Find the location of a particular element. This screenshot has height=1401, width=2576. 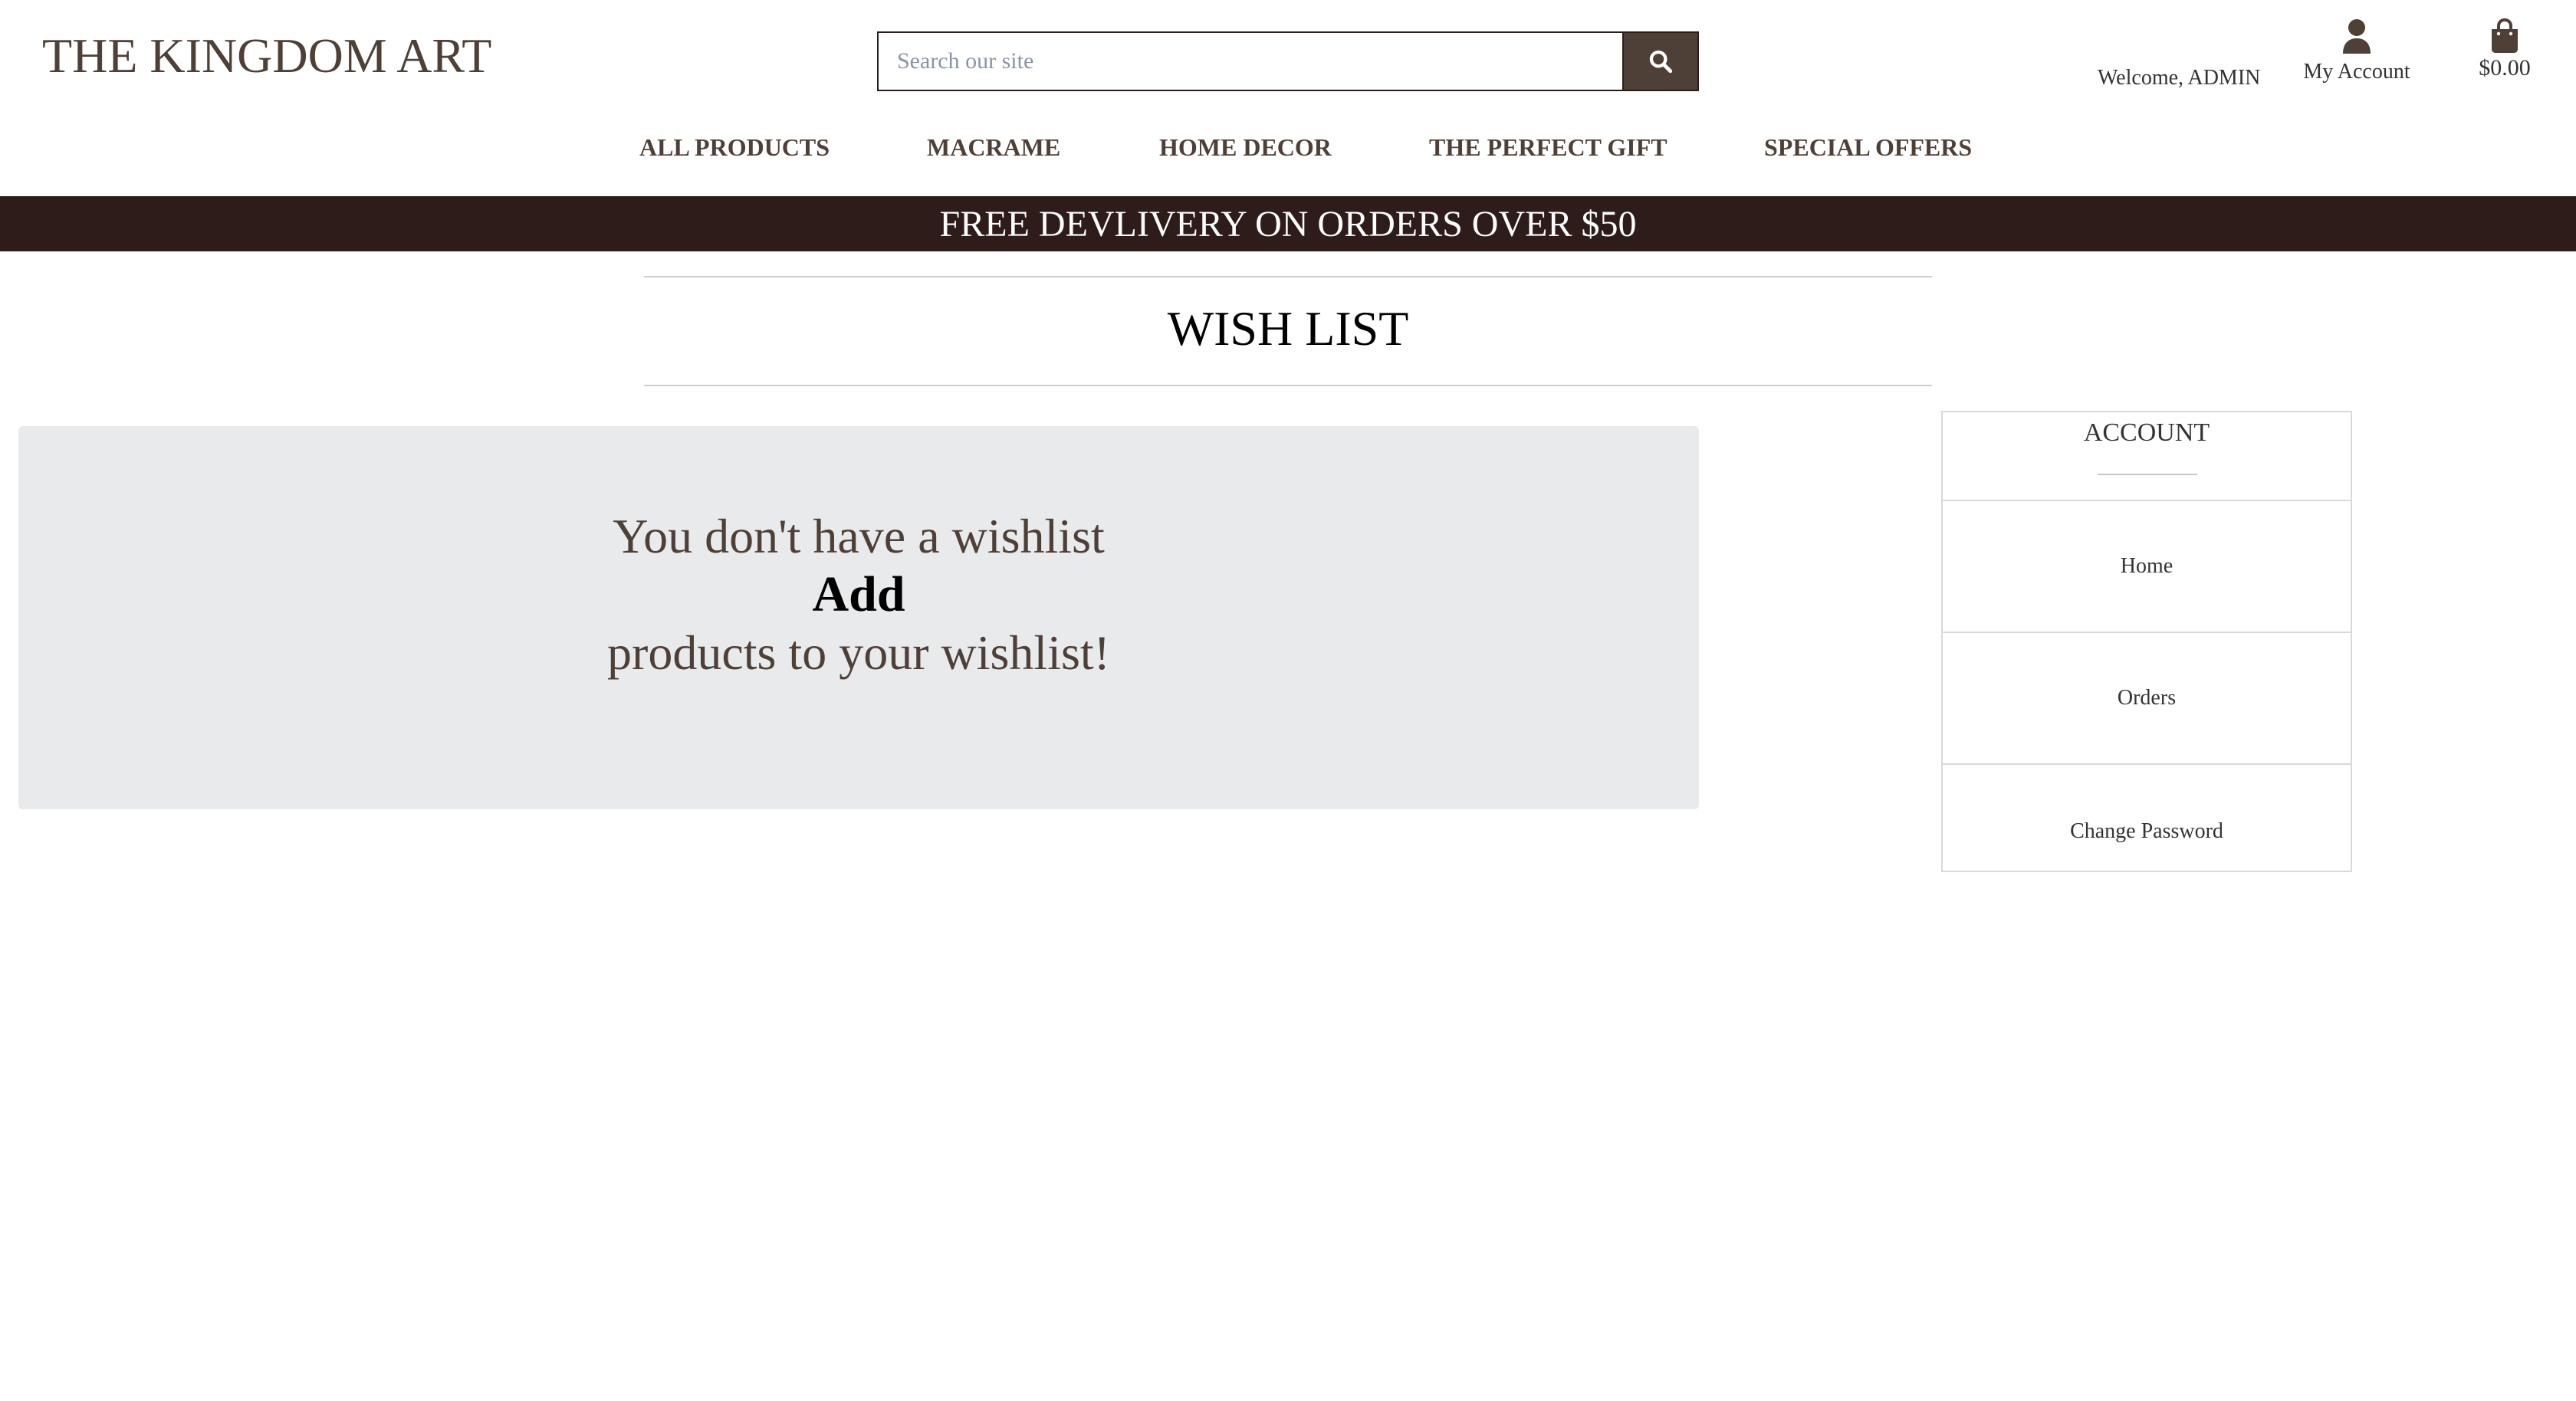

account-item-orders-label: Orders is located at coordinates (2147, 698).